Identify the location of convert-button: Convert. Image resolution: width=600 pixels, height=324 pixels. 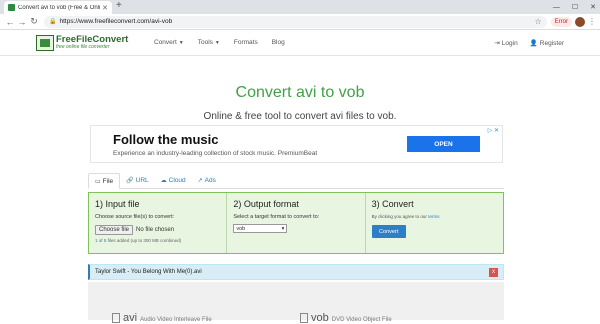
(388, 231).